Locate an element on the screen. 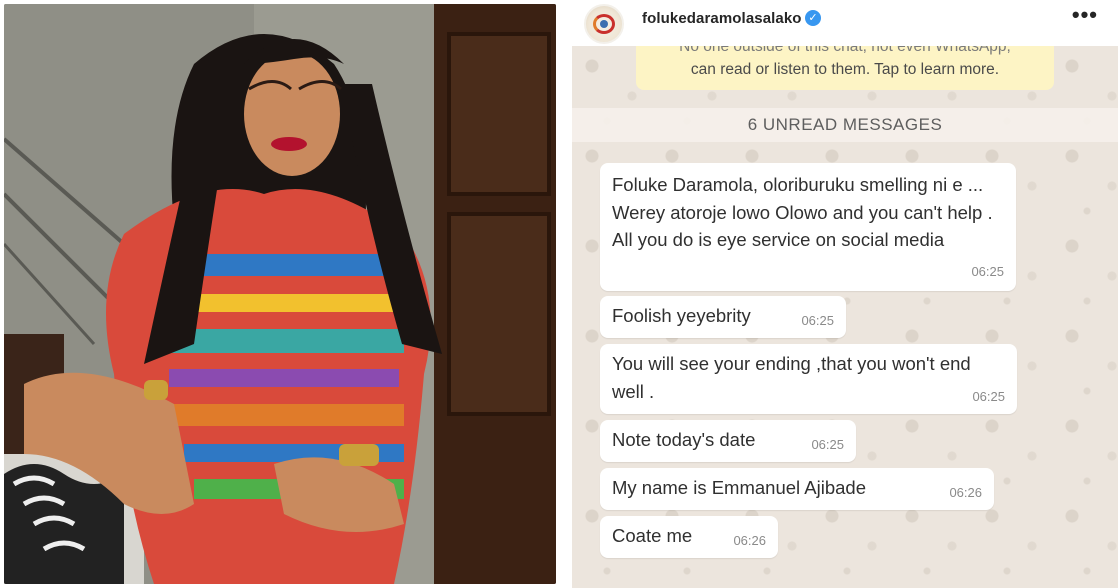  message-bubble: My name is Emmanuel Ajibade 06:26 is located at coordinates (797, 489).